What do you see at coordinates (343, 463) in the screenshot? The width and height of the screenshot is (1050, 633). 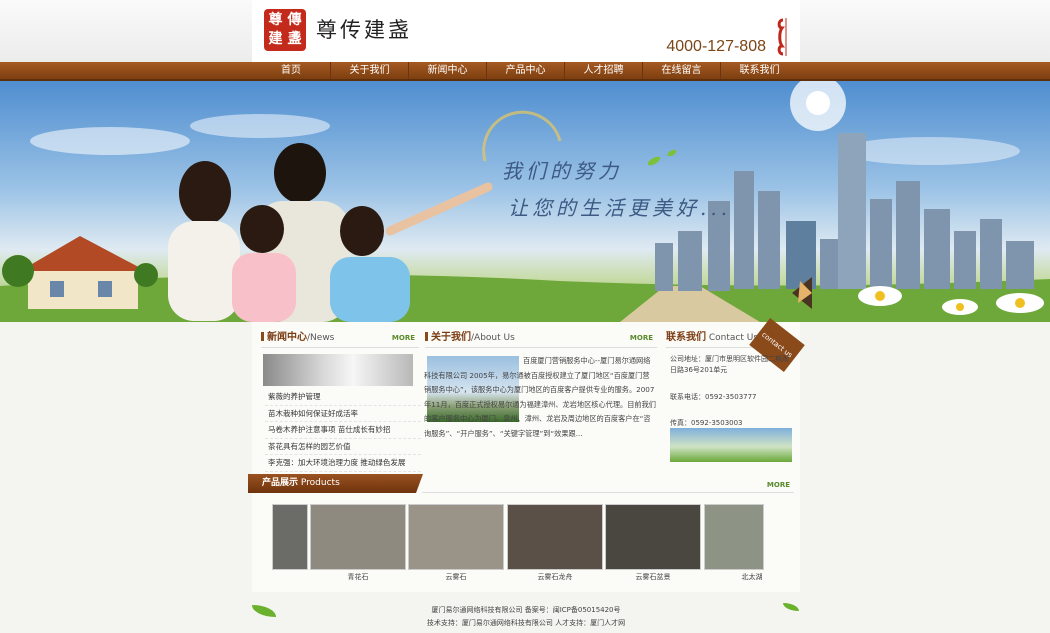 I see `news-item: 李克强：加大环境治理力度 推动绿色发展` at bounding box center [343, 463].